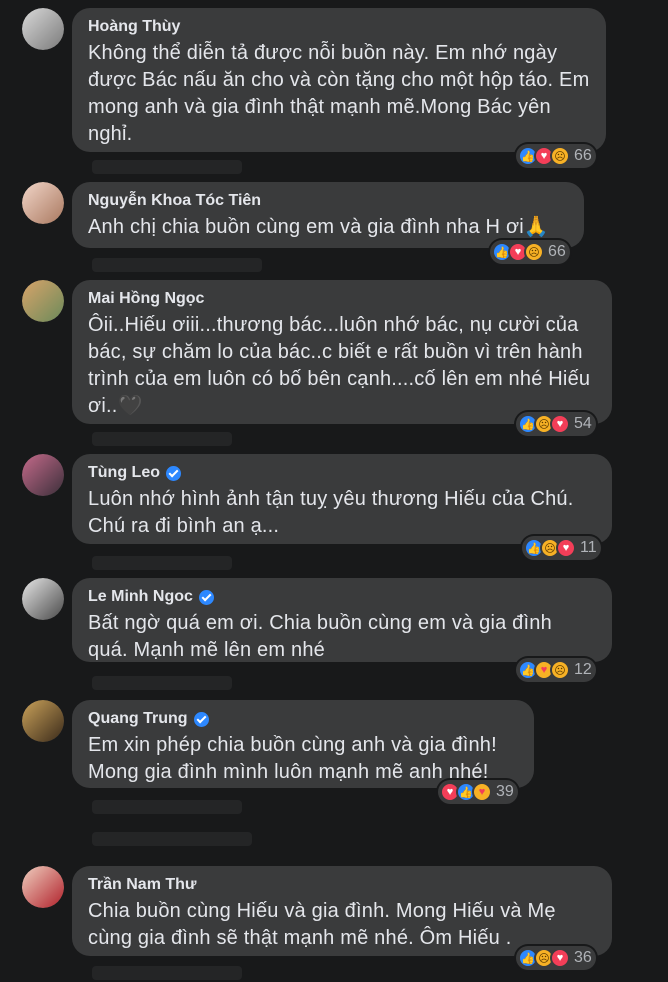 The width and height of the screenshot is (668, 982). Describe the element at coordinates (174, 201) in the screenshot. I see `commenter-name-text: Nguyễn Khoa Tóc Tiên` at that location.